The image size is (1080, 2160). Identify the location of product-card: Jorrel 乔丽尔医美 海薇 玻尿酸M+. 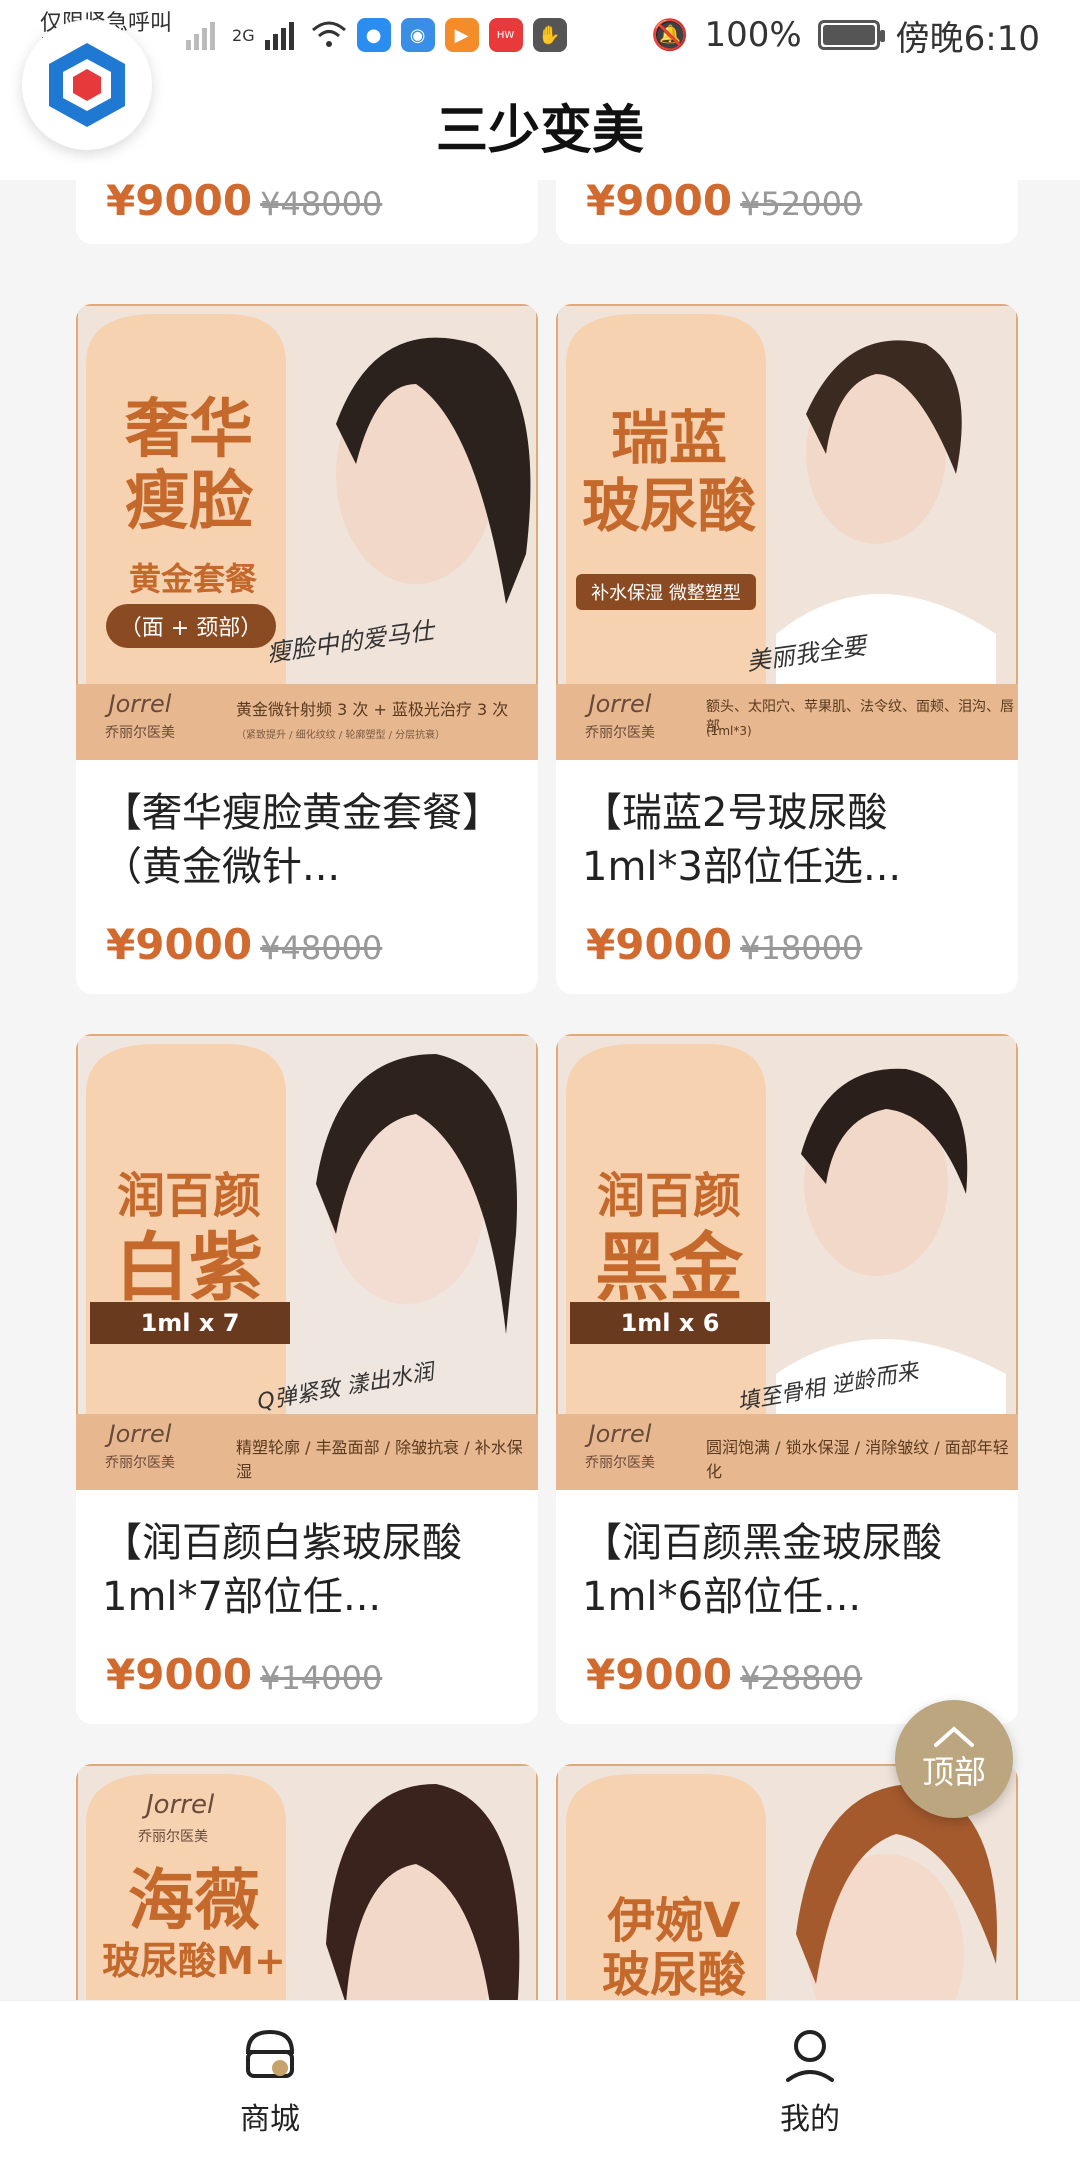
(307, 1882).